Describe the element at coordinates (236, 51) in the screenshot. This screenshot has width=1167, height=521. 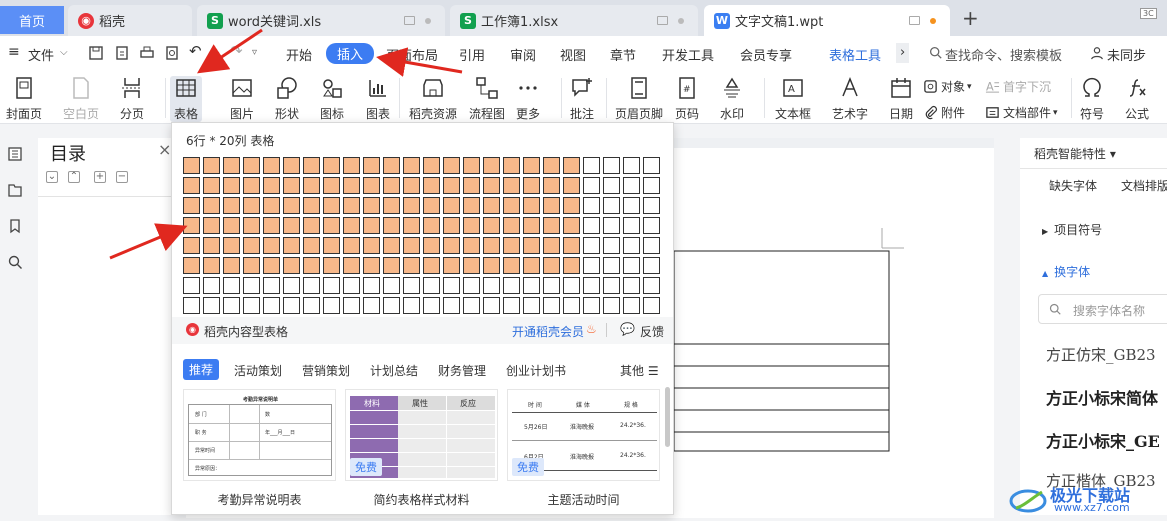
I see `redo-icon: ↷` at that location.